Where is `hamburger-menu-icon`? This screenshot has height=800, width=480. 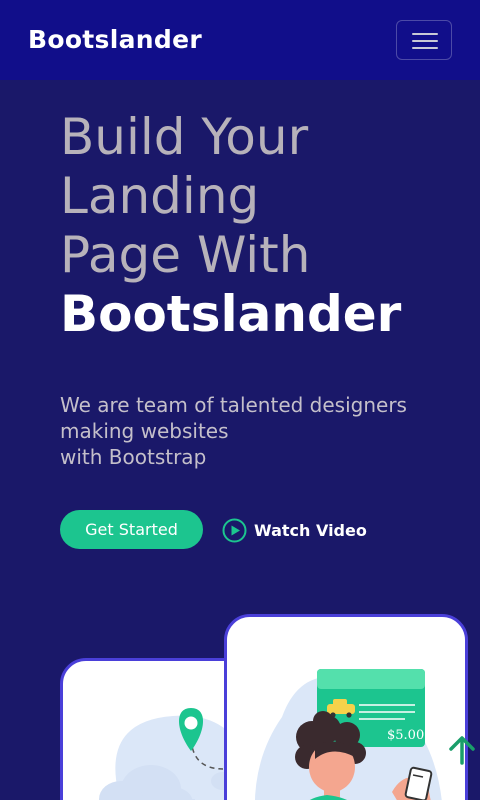 hamburger-menu-icon is located at coordinates (425, 34).